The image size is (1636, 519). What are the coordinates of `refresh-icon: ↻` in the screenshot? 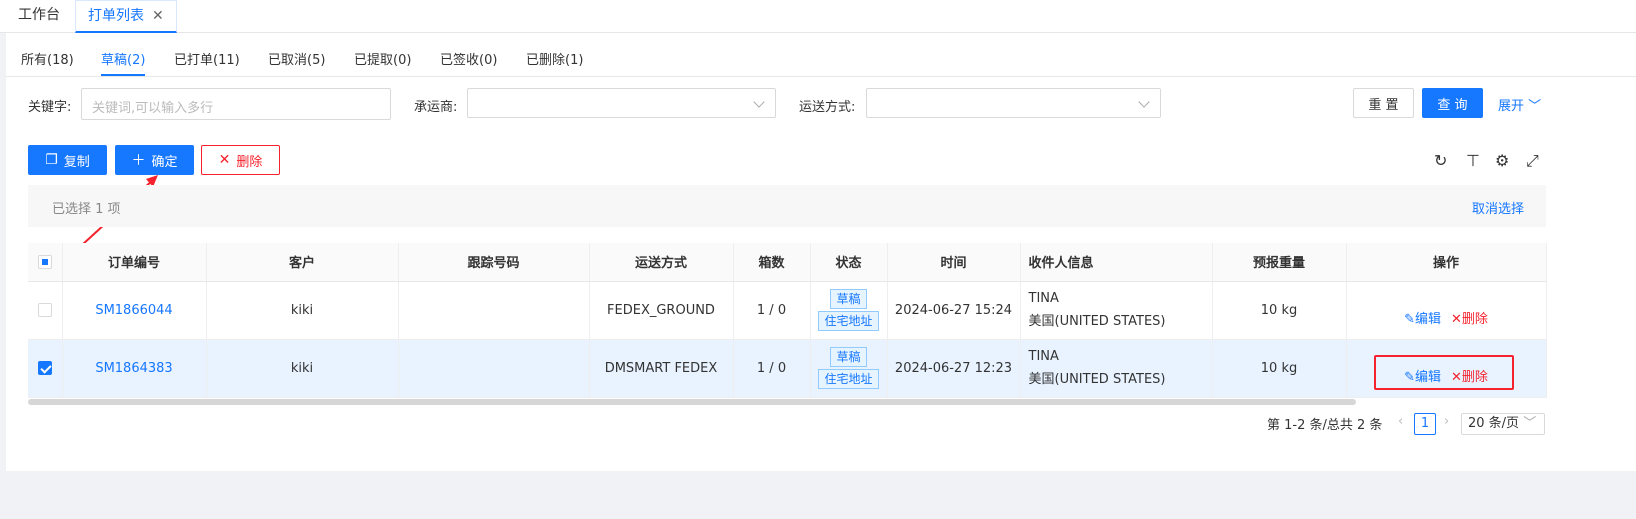 It's located at (1440, 160).